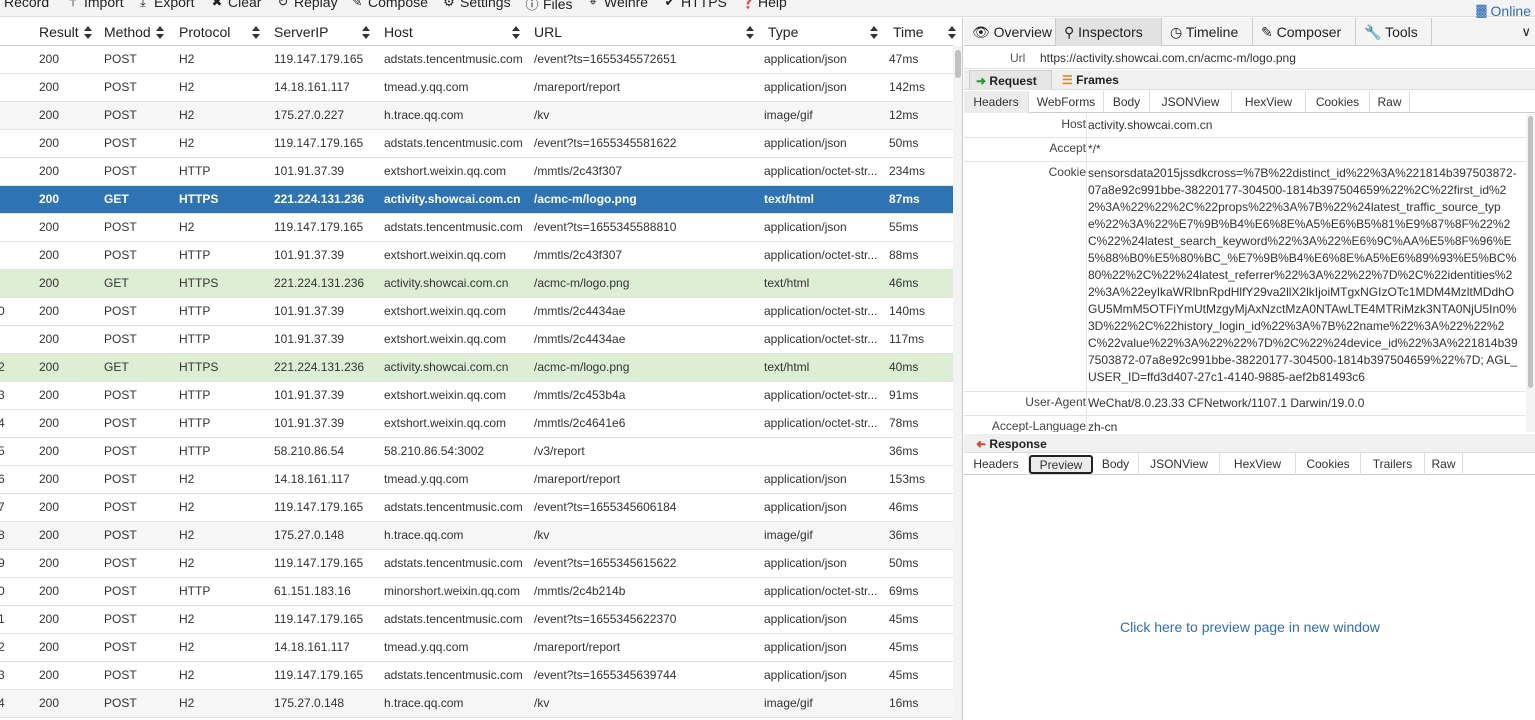 The image size is (1535, 720). What do you see at coordinates (1109, 32) in the screenshot?
I see `tab-inspectors: ⚲ Inspectors` at bounding box center [1109, 32].